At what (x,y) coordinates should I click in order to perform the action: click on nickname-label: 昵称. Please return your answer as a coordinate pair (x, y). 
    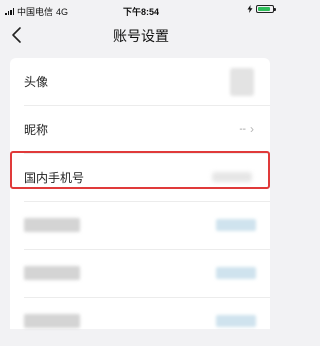
    Looking at the image, I should click on (36, 130).